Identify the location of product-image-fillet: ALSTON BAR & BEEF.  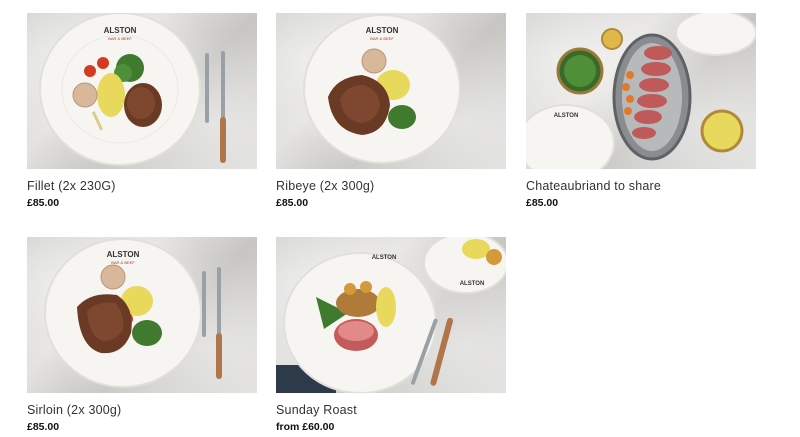
(142, 91).